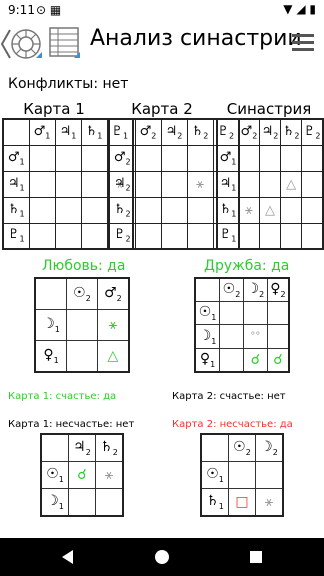  What do you see at coordinates (22, 44) in the screenshot?
I see `back-wheel-icon` at bounding box center [22, 44].